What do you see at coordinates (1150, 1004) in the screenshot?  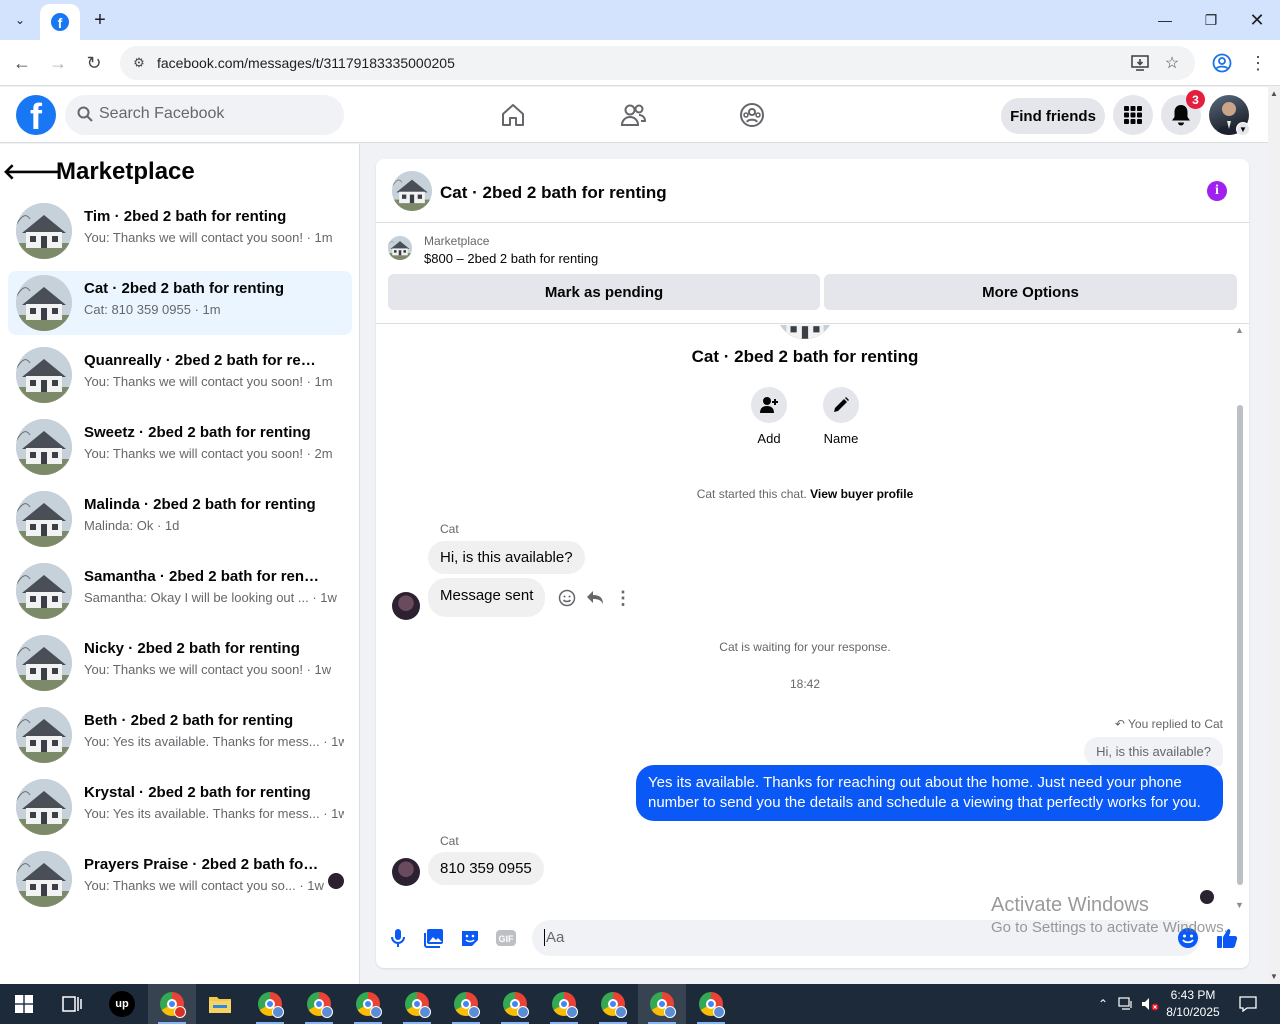 I see `volume-muted-icon` at bounding box center [1150, 1004].